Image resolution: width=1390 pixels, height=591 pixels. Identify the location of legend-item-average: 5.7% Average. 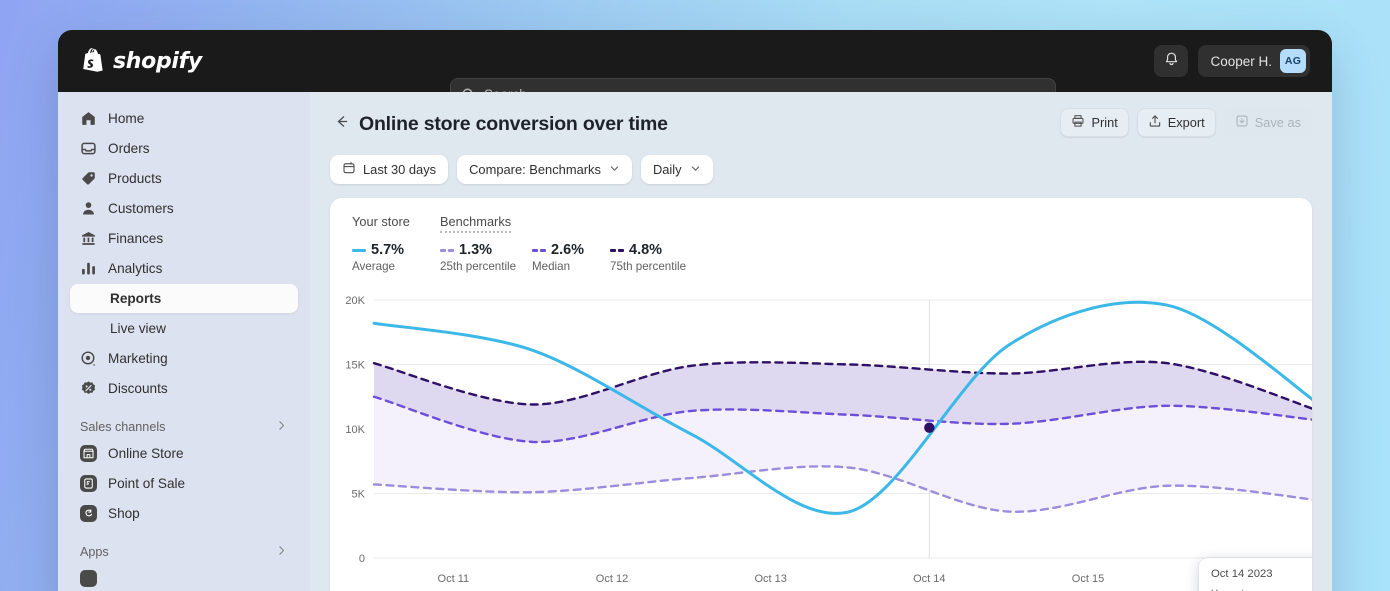
(396, 257).